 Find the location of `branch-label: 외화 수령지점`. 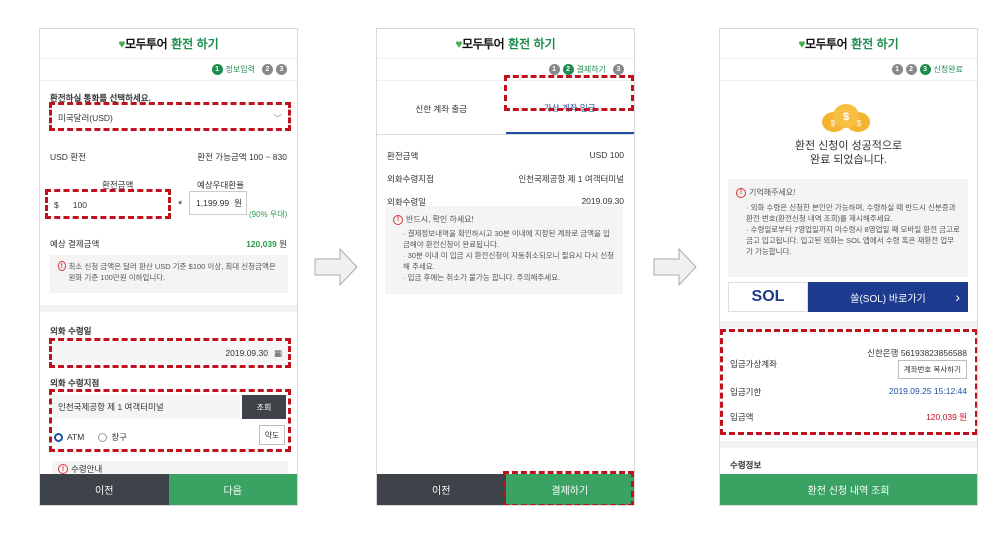

branch-label: 외화 수령지점 is located at coordinates (75, 383).